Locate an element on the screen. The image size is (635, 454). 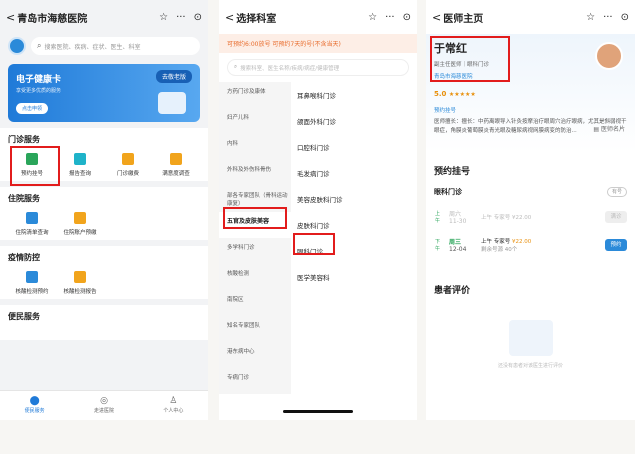
category-item: 港东病中心 is located at coordinates (255, 355).